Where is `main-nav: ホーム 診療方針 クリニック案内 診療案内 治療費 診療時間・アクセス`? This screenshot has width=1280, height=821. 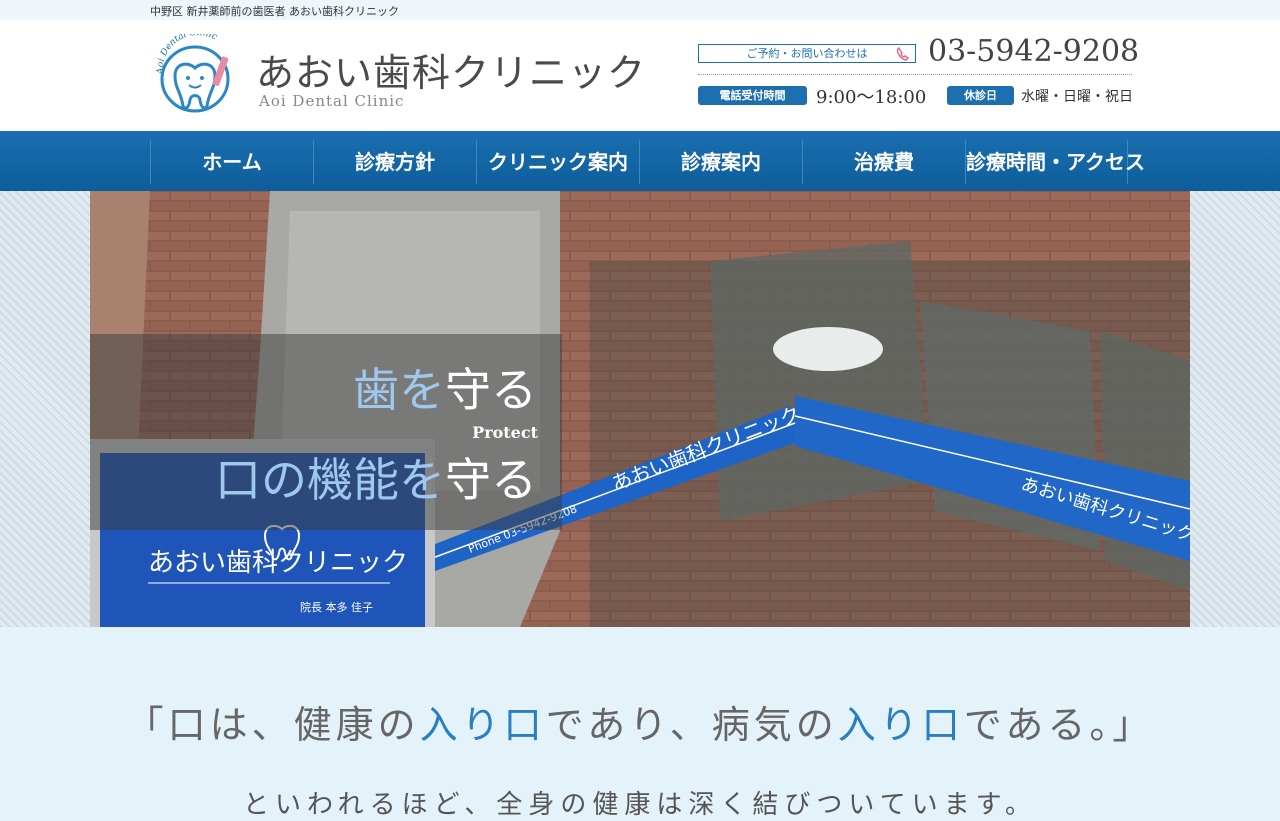
main-nav: ホーム 診療方針 クリニック案内 診療案内 治療費 診療時間・アクセス is located at coordinates (640, 161).